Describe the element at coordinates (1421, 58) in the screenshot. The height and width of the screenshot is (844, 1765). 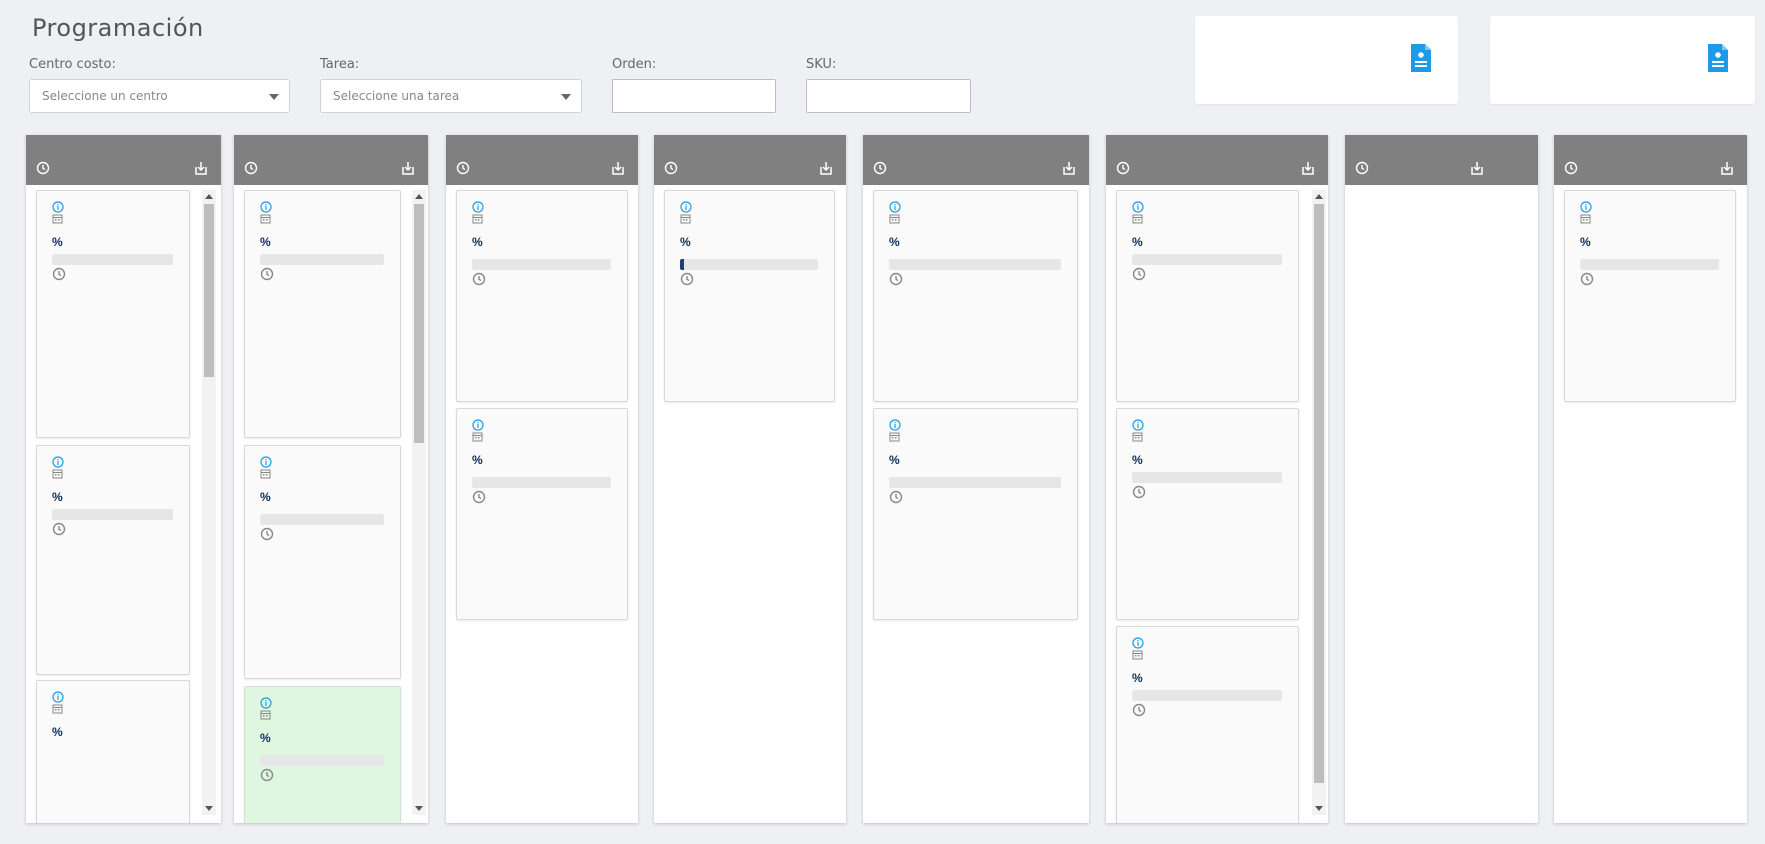
I see `document-report-icon` at that location.